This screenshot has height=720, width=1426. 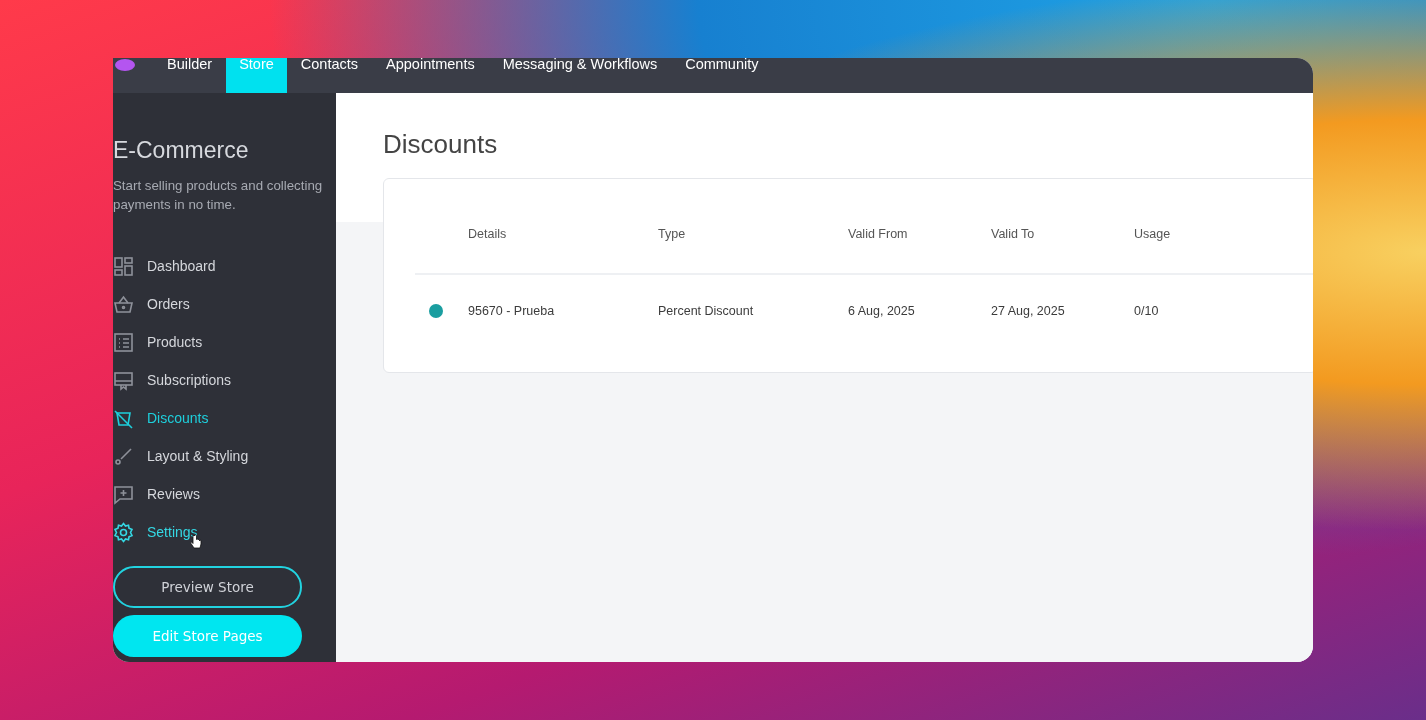 I want to click on review-icon, so click(x=123, y=494).